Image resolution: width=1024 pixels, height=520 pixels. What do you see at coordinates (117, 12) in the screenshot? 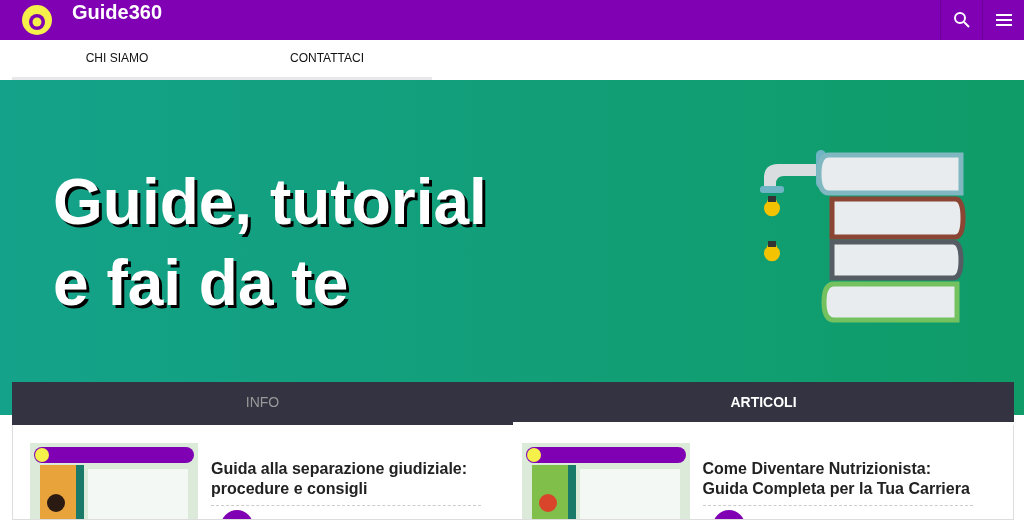
I see `site-title: Guide360` at bounding box center [117, 12].